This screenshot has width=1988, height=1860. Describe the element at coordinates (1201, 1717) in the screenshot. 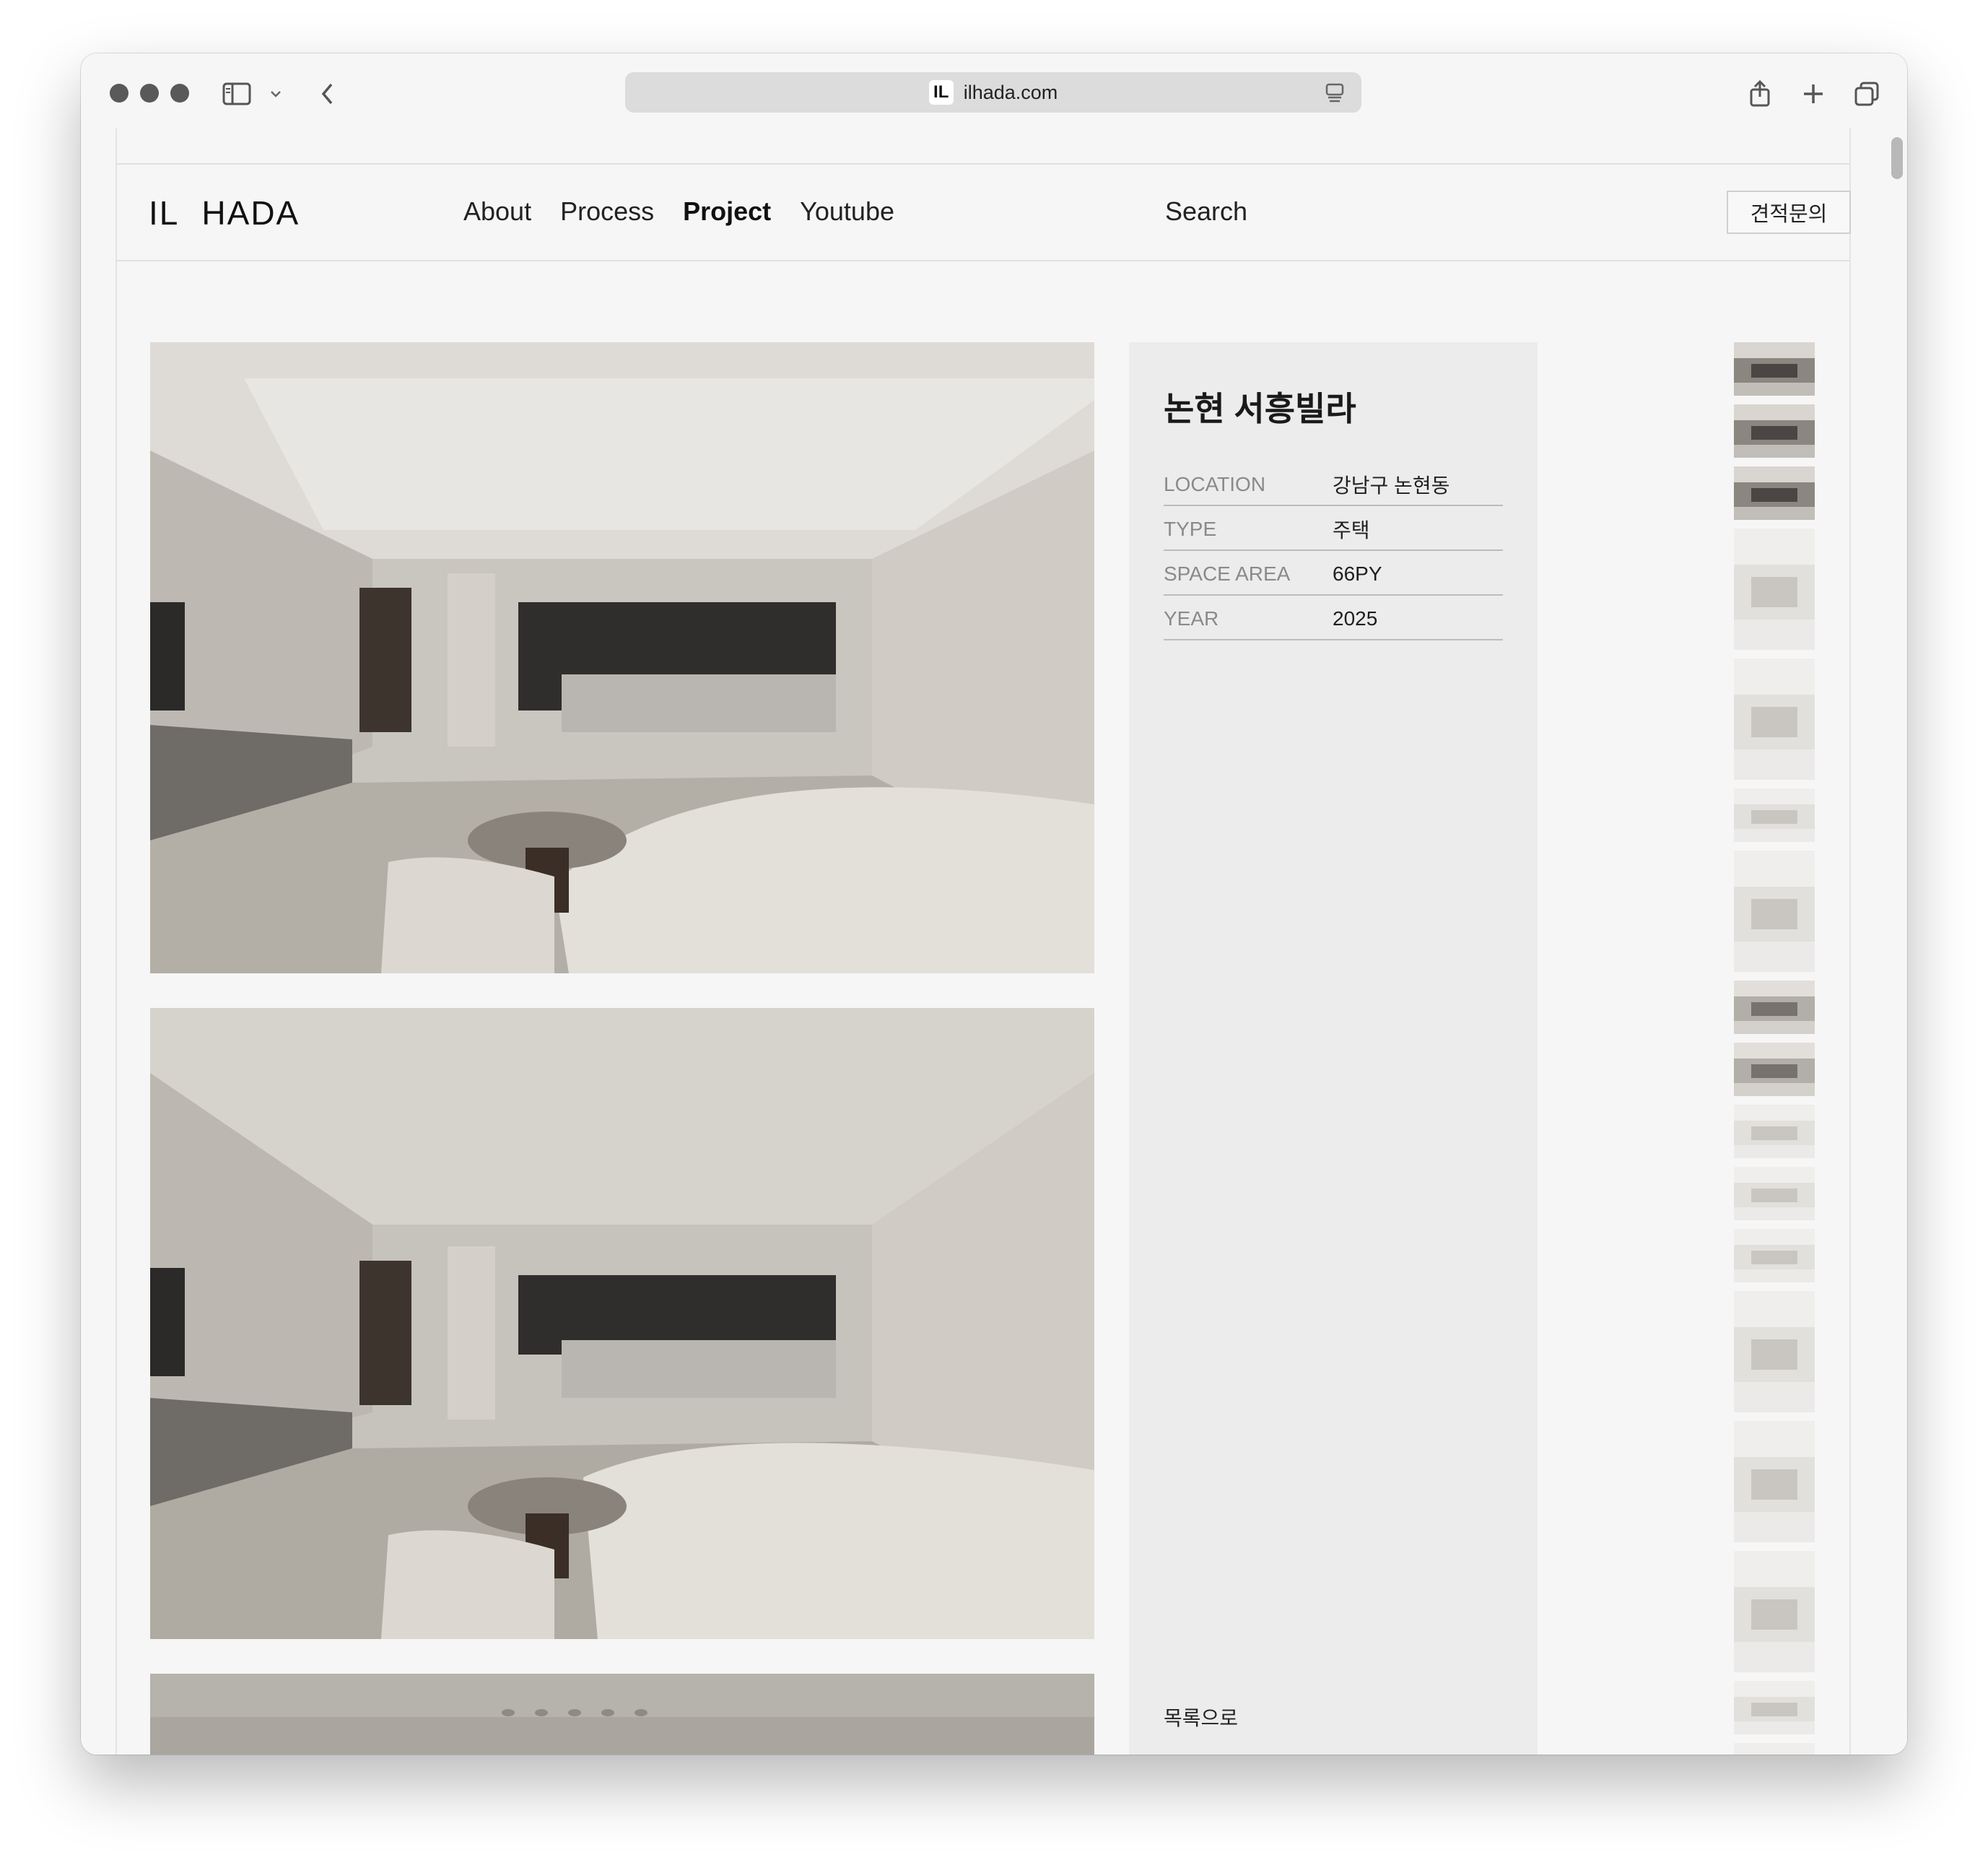

I see `back-to-list-link: 목록으로` at that location.